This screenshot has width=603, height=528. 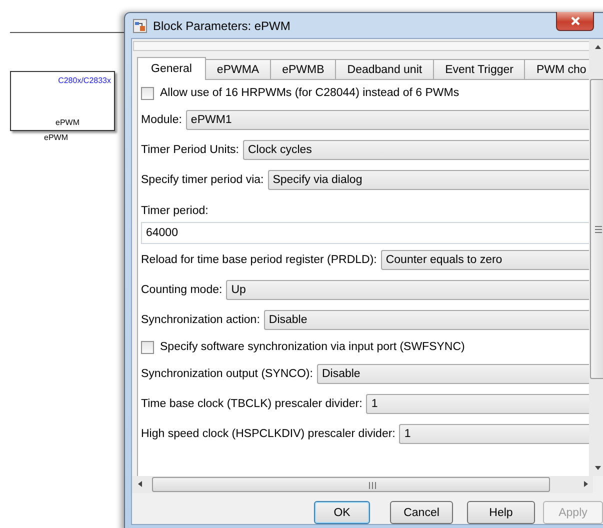 What do you see at coordinates (202, 180) in the screenshot?
I see `field-label: Specify timer period via:` at bounding box center [202, 180].